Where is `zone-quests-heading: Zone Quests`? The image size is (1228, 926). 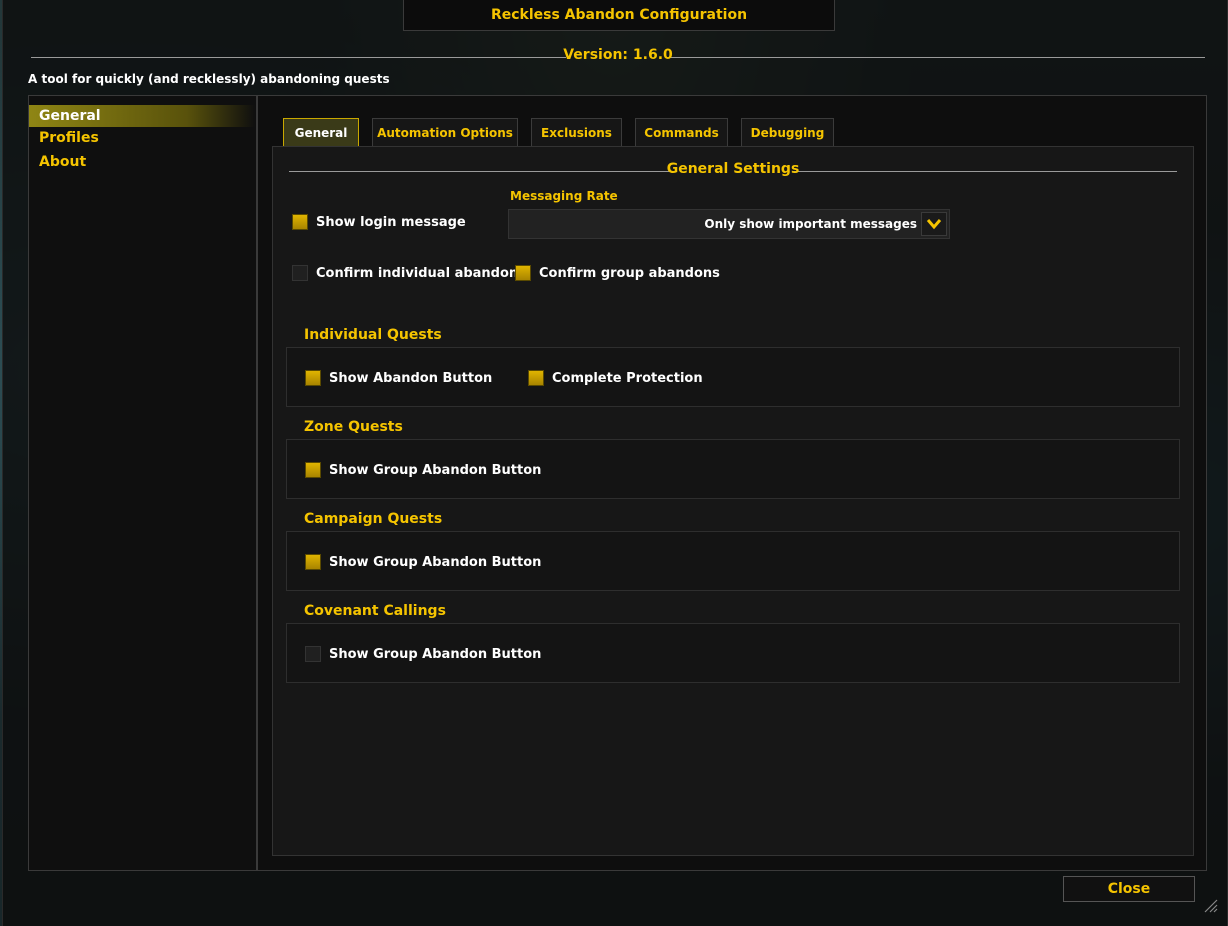 zone-quests-heading: Zone Quests is located at coordinates (353, 427).